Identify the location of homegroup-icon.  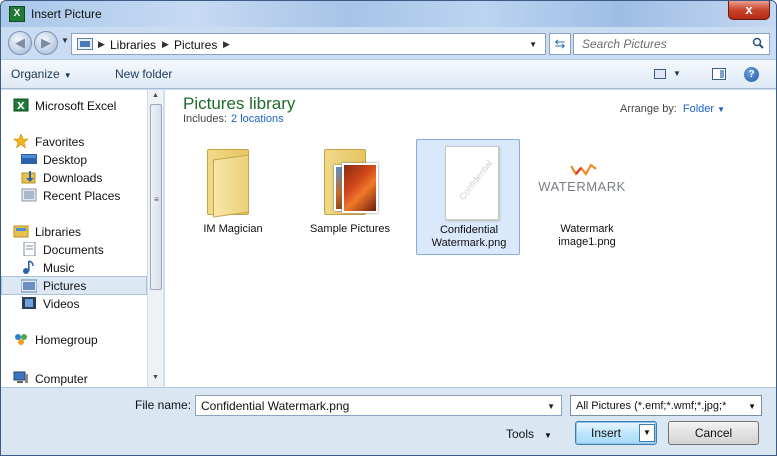
(21, 339).